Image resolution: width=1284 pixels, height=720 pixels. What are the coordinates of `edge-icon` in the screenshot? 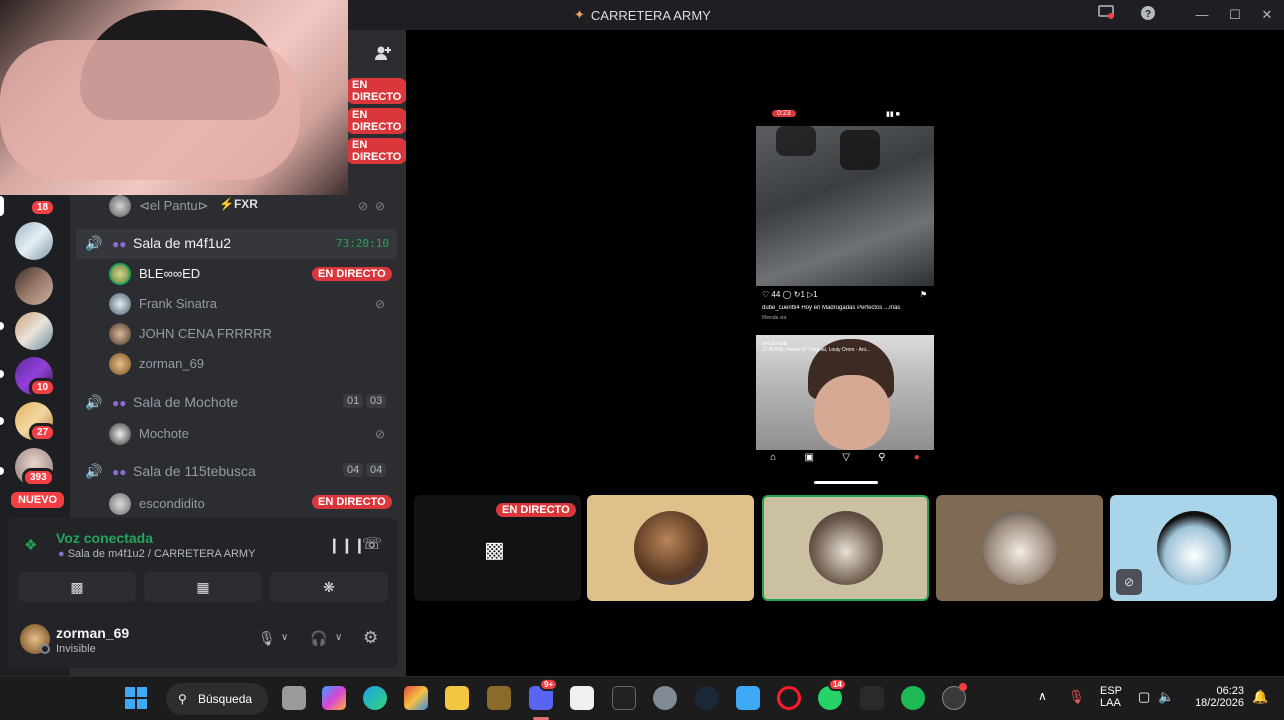 It's located at (375, 698).